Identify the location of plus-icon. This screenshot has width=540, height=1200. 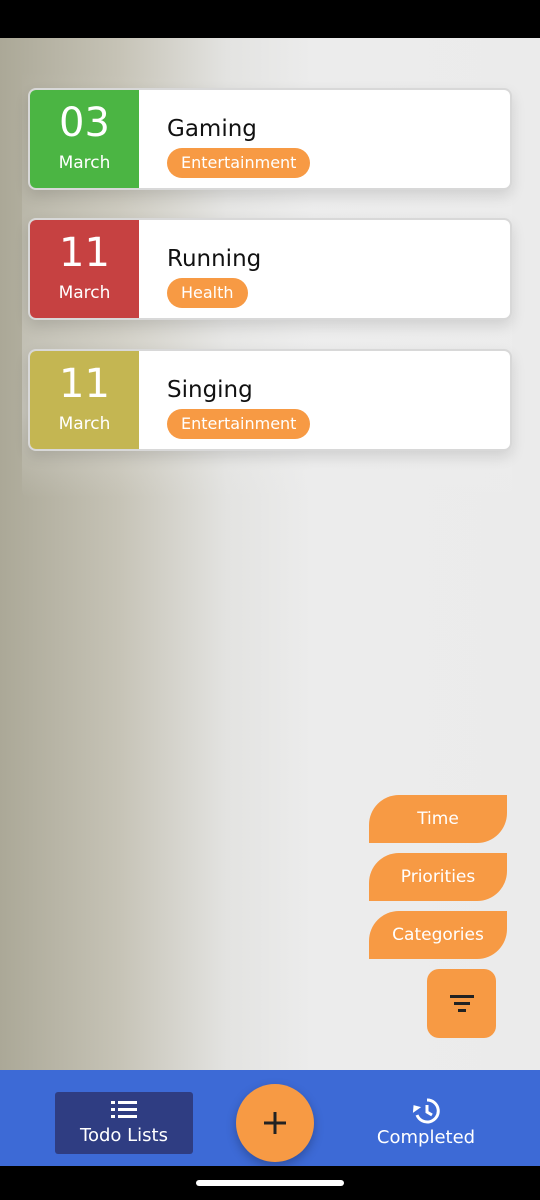
(275, 1123).